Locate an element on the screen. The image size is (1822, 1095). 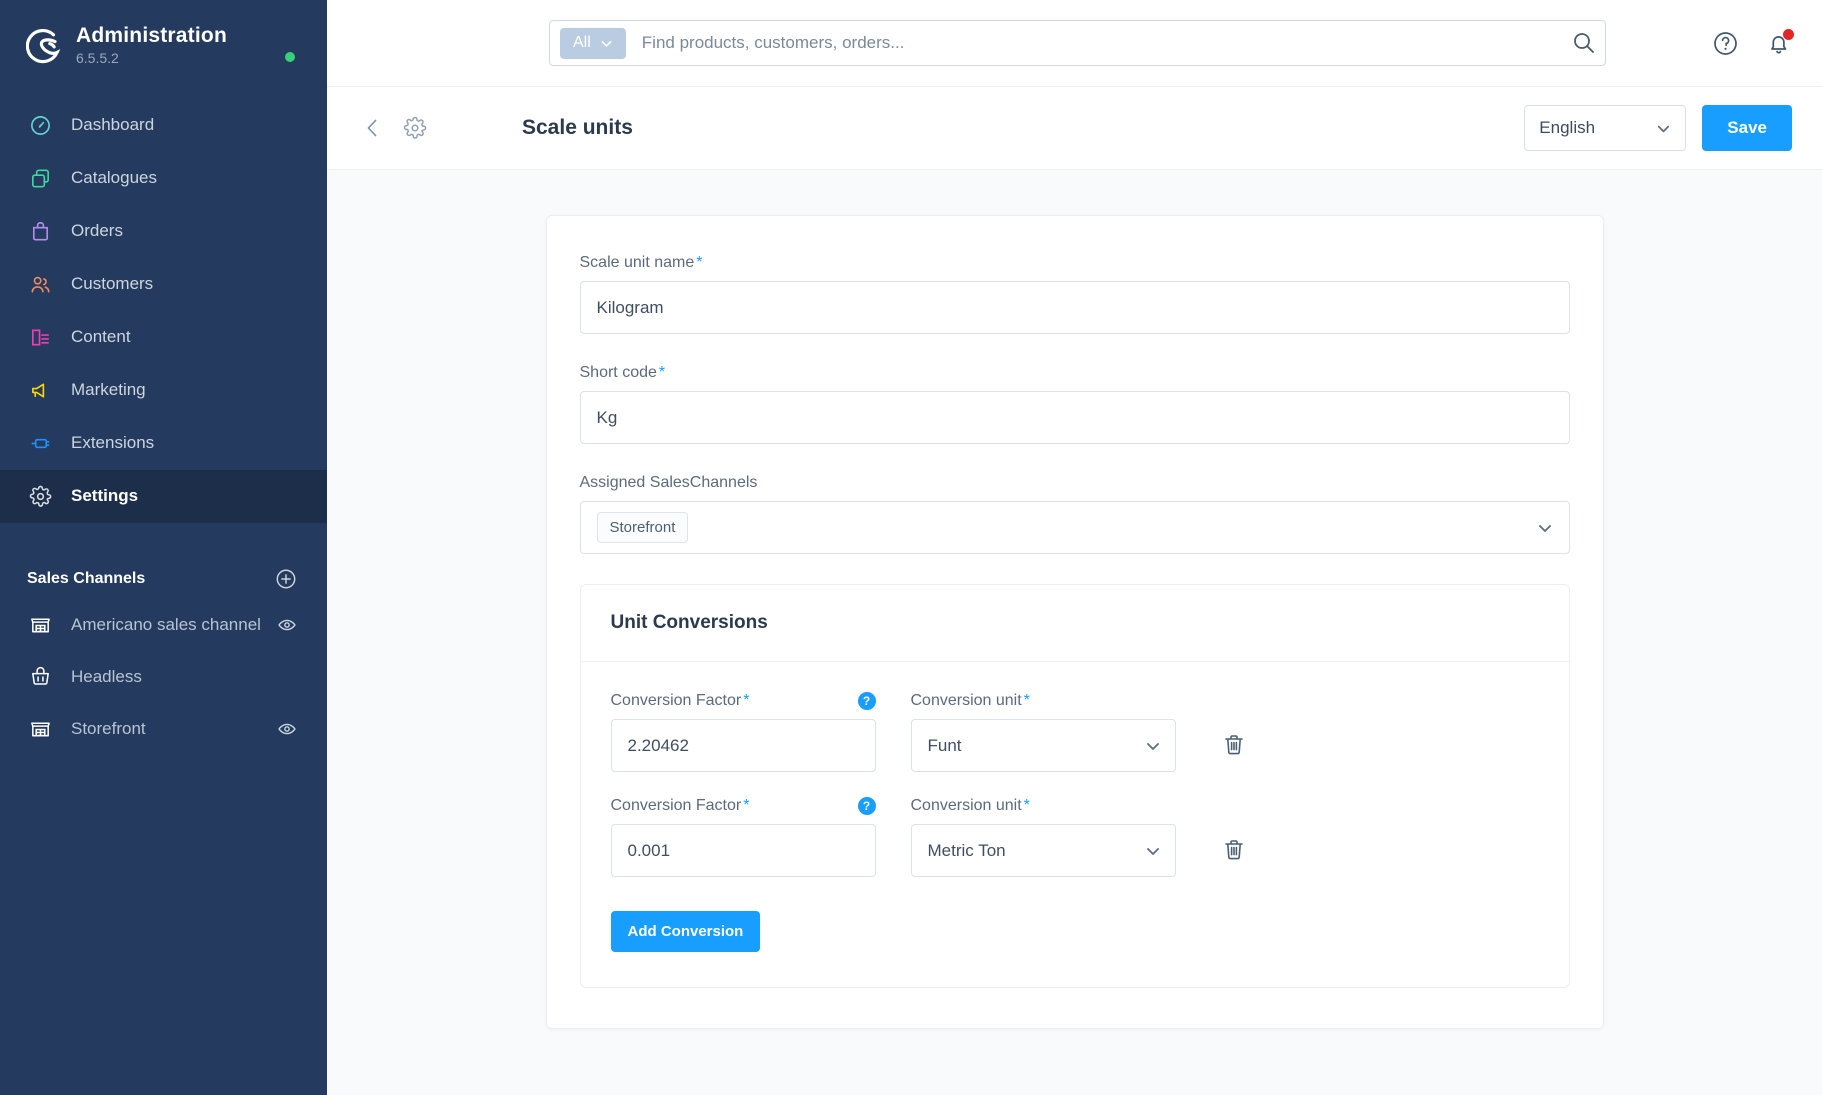
sales-channels-header: Sales Channels is located at coordinates (163, 579).